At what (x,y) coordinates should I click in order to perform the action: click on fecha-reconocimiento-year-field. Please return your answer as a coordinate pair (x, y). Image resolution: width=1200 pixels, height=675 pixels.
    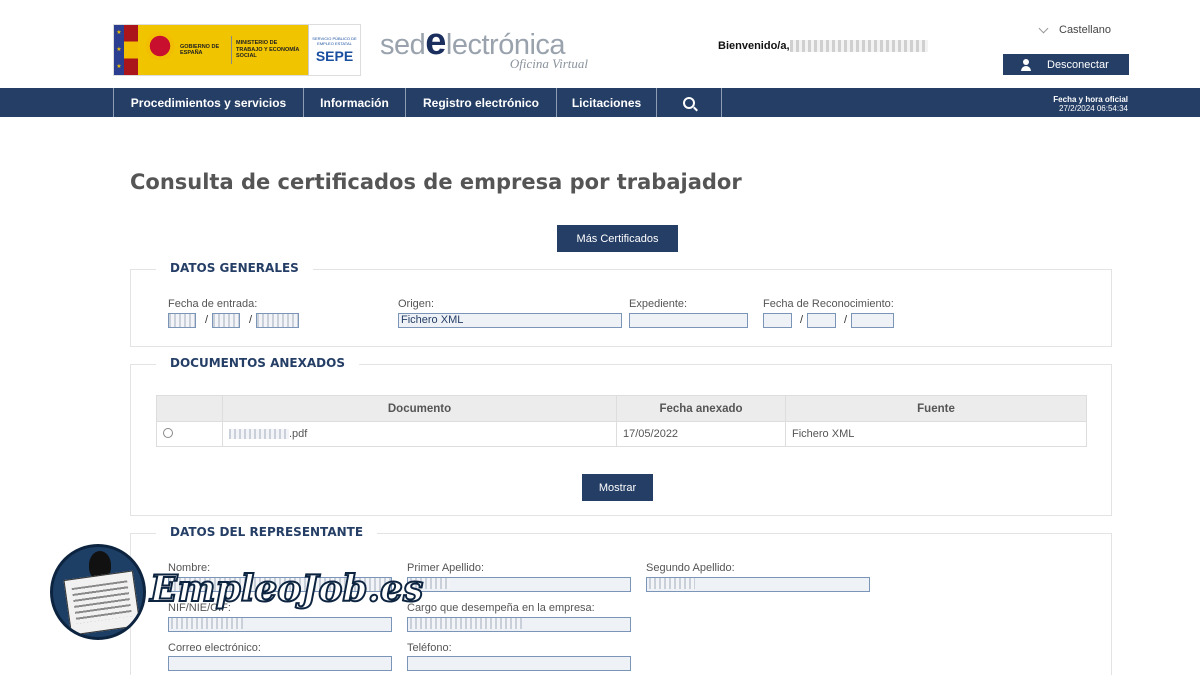
    Looking at the image, I should click on (872, 320).